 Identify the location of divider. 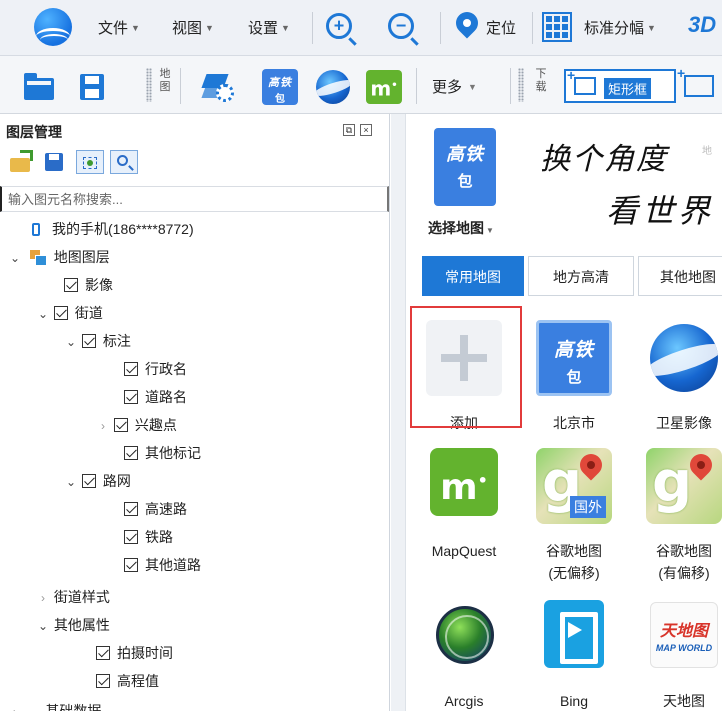
(312, 28).